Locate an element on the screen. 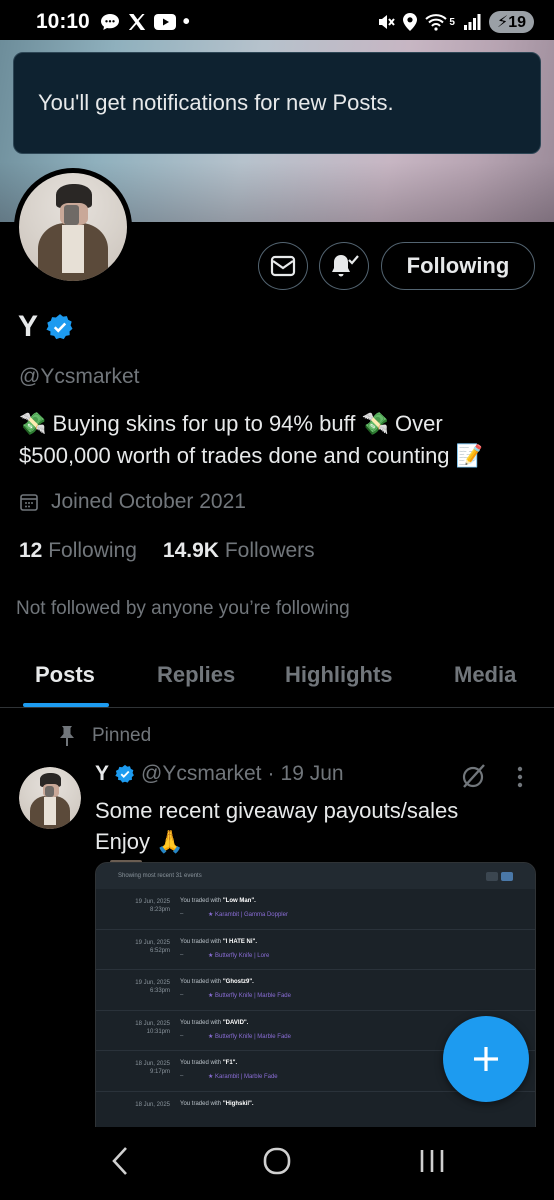 The height and width of the screenshot is (1200, 554). pinned-text: Pinned is located at coordinates (122, 735).